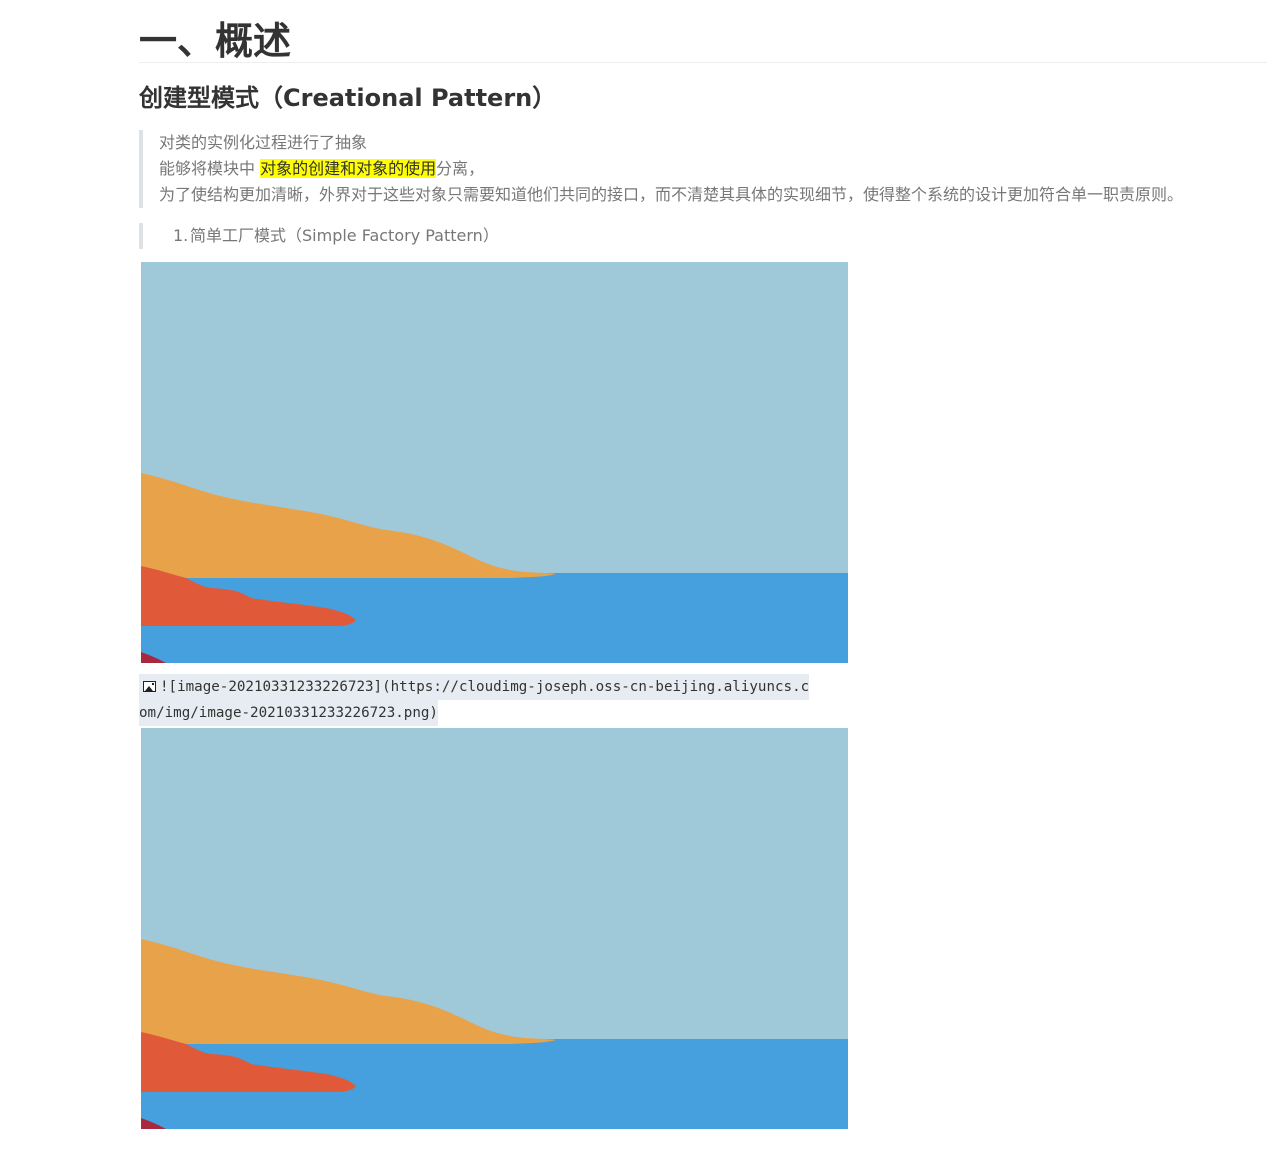 The image size is (1267, 1155). What do you see at coordinates (348, 98) in the screenshot?
I see `section-heading: 创建型模式（Creational Pattern）` at bounding box center [348, 98].